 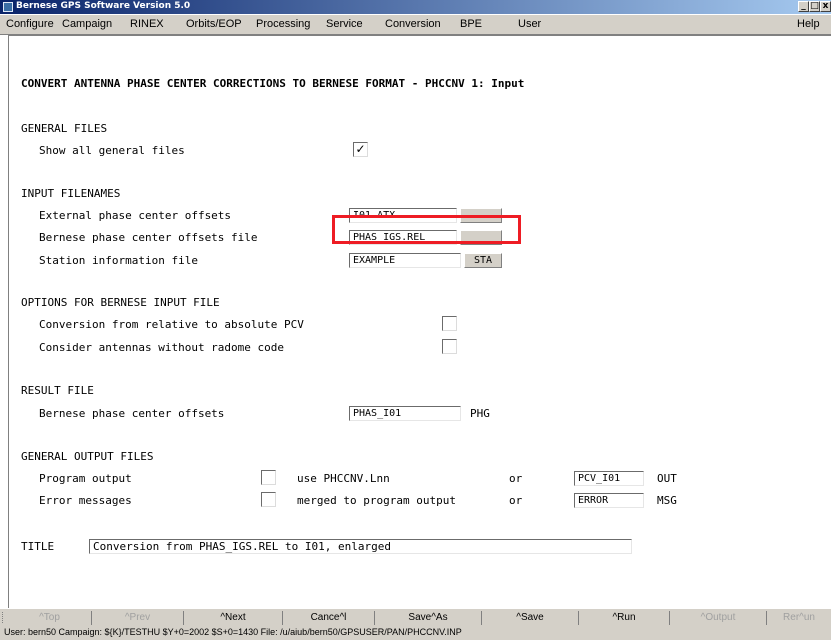 What do you see at coordinates (147, 24) in the screenshot?
I see `menu-rinex: RINEX` at bounding box center [147, 24].